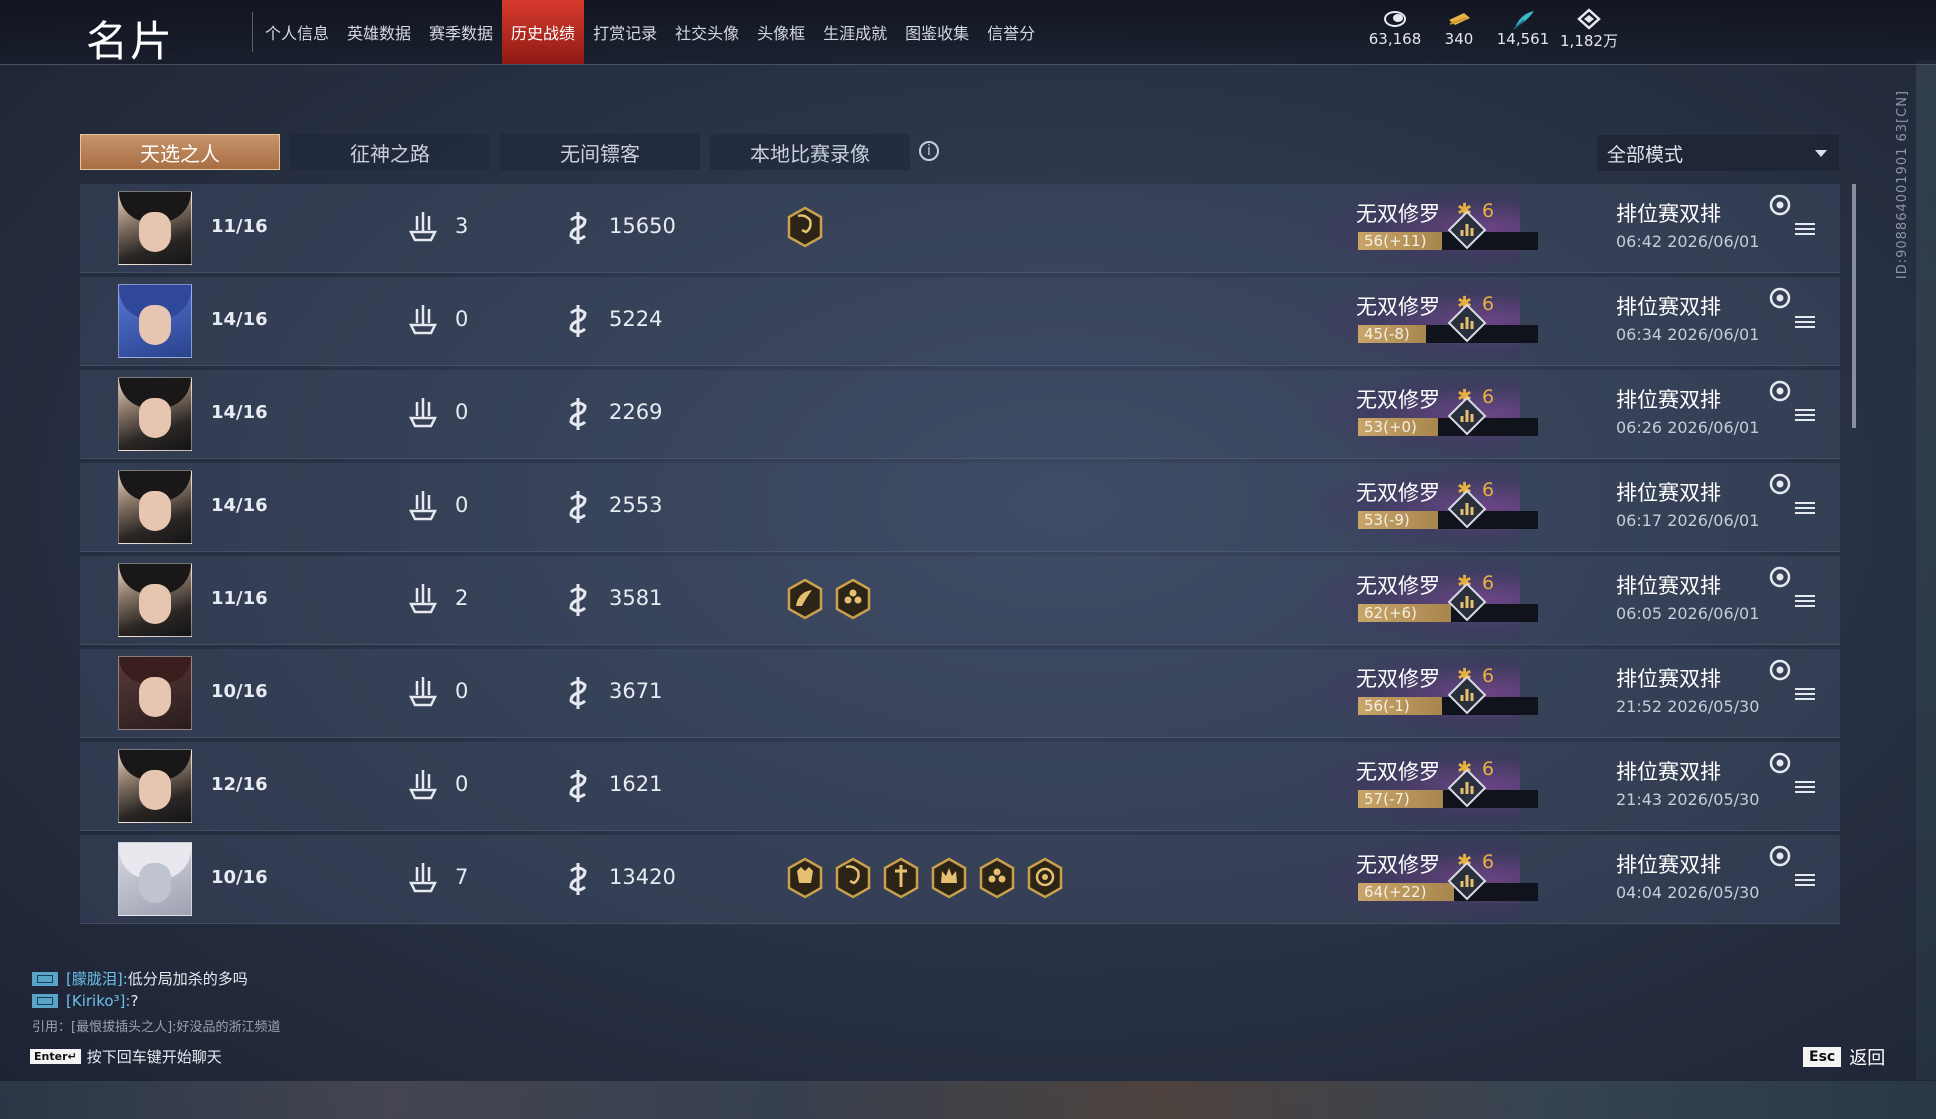 The width and height of the screenshot is (1936, 1119). I want to click on diamond-icon, so click(1589, 19).